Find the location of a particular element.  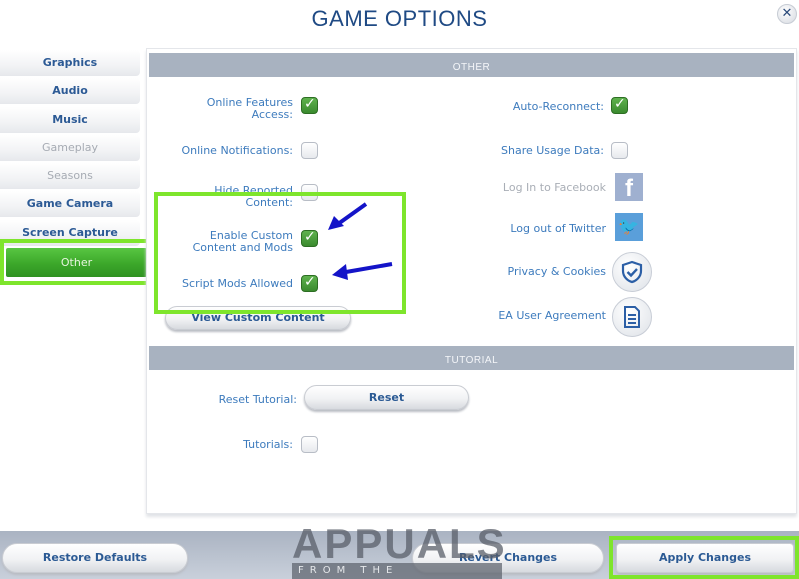

watermark: APPUALS FROM THE EXPERTS! is located at coordinates (398, 549).